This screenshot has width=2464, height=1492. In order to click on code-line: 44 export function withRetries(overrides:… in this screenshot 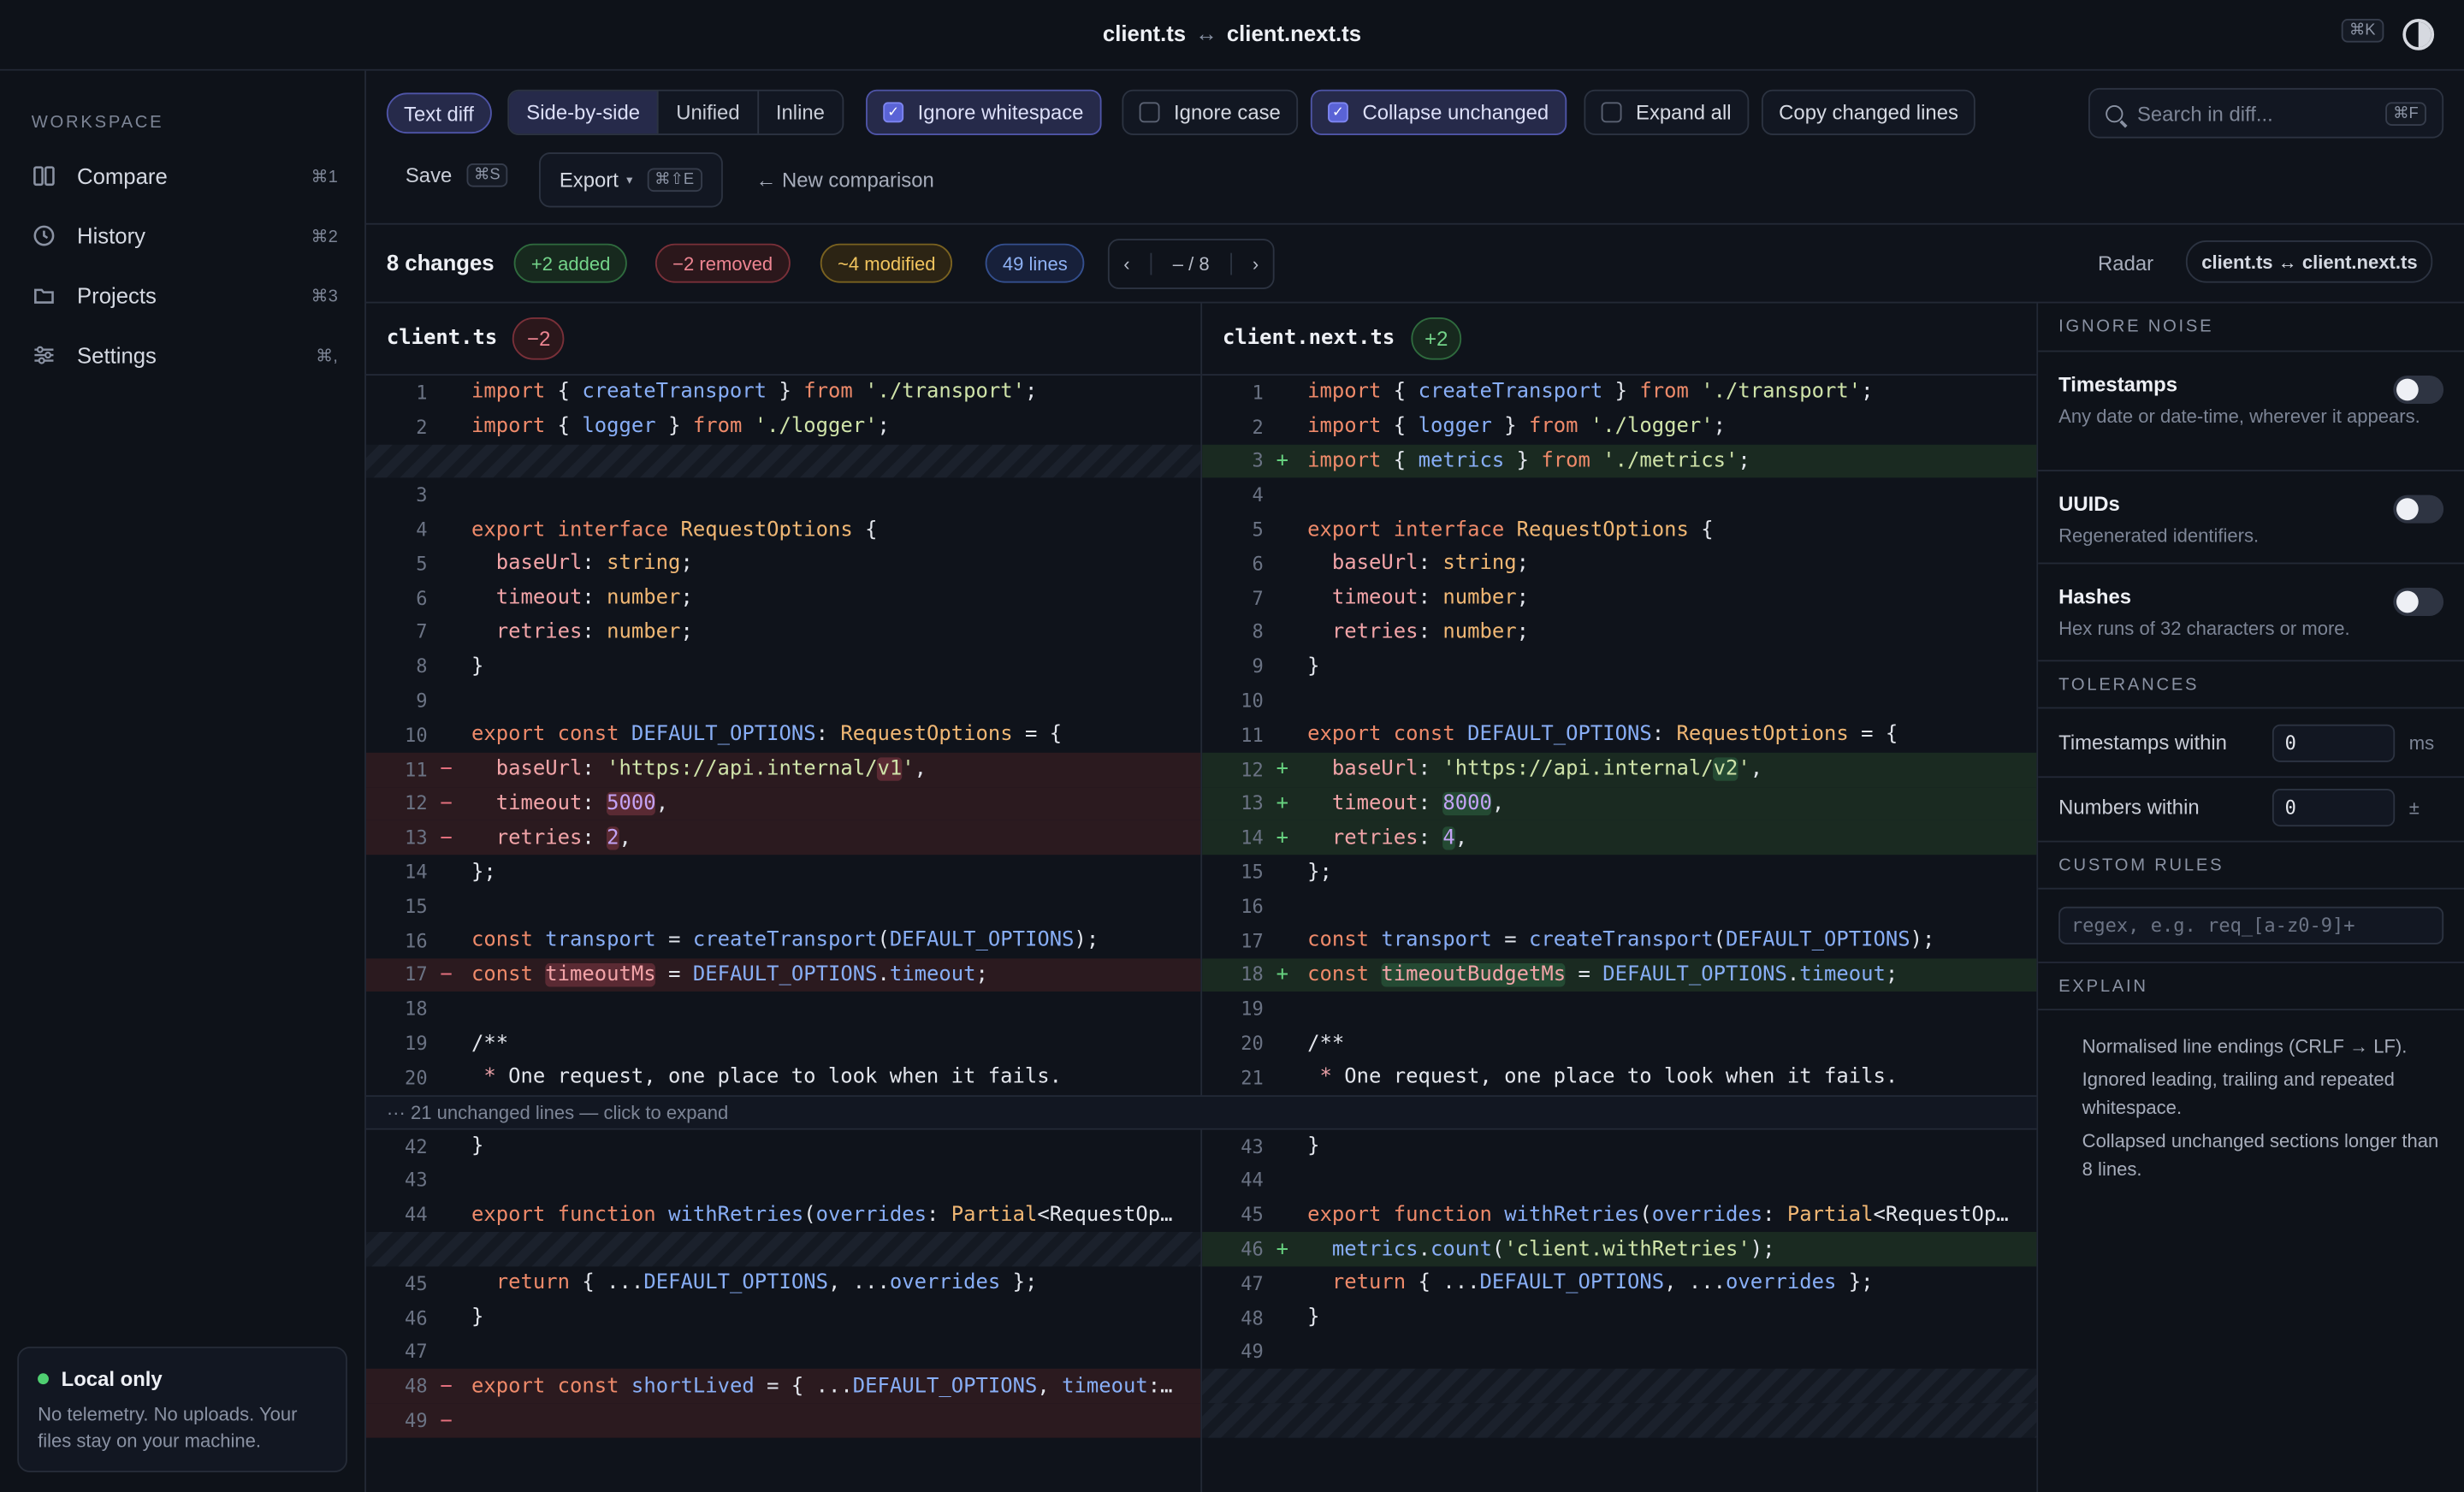, I will do `click(783, 1215)`.